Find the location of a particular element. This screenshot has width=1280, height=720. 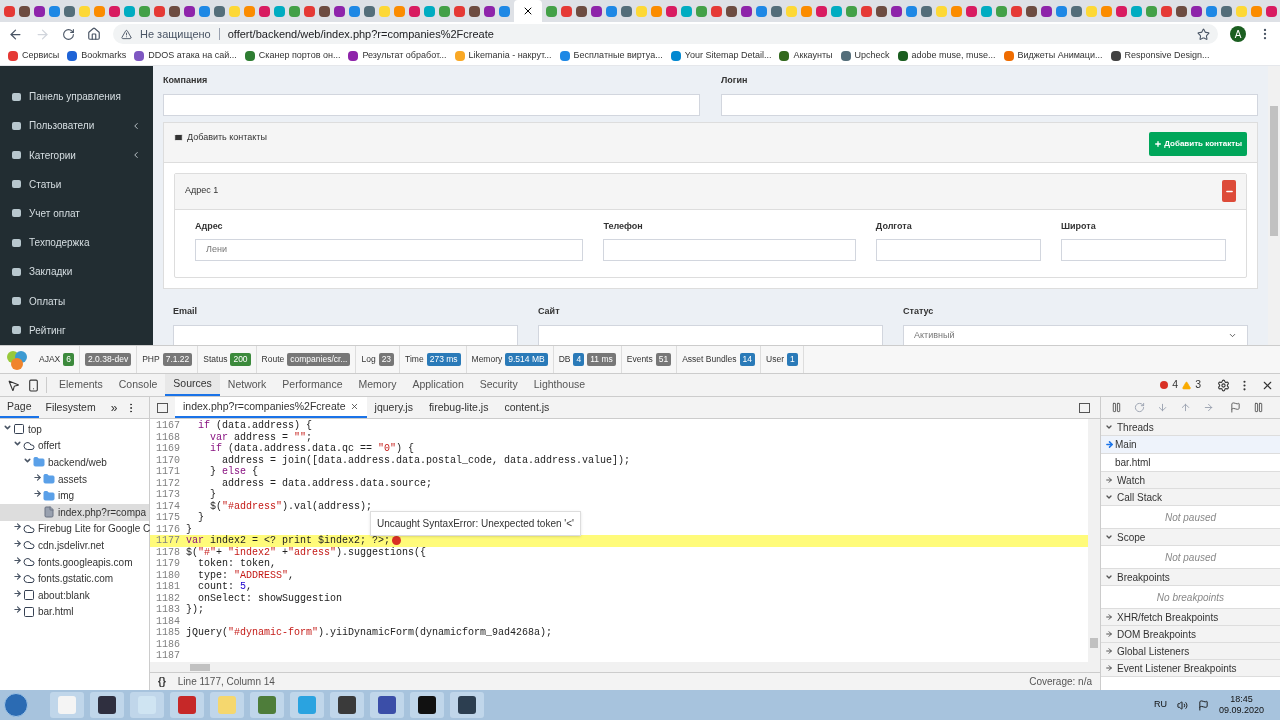

close-tab-icon is located at coordinates (354, 406).